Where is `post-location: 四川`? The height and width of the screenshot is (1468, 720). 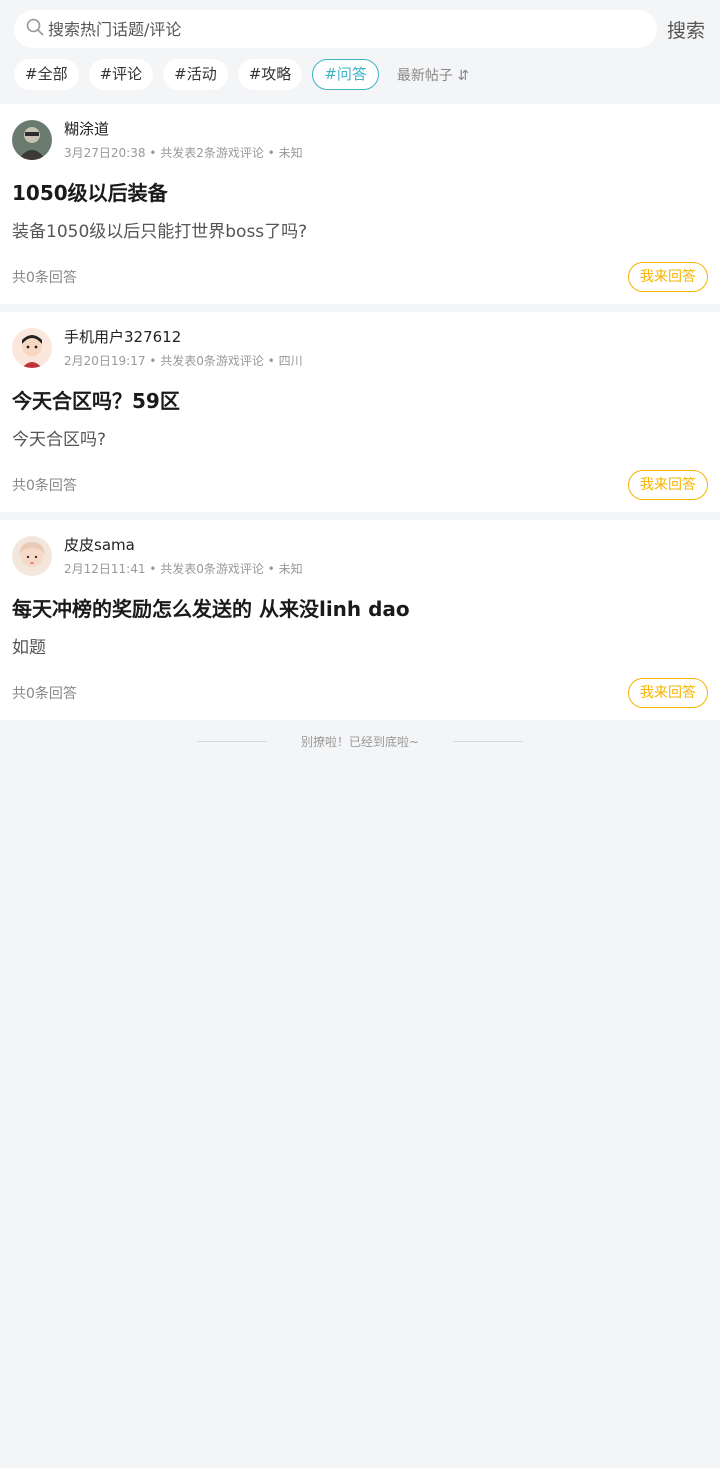
post-location: 四川 is located at coordinates (290, 361).